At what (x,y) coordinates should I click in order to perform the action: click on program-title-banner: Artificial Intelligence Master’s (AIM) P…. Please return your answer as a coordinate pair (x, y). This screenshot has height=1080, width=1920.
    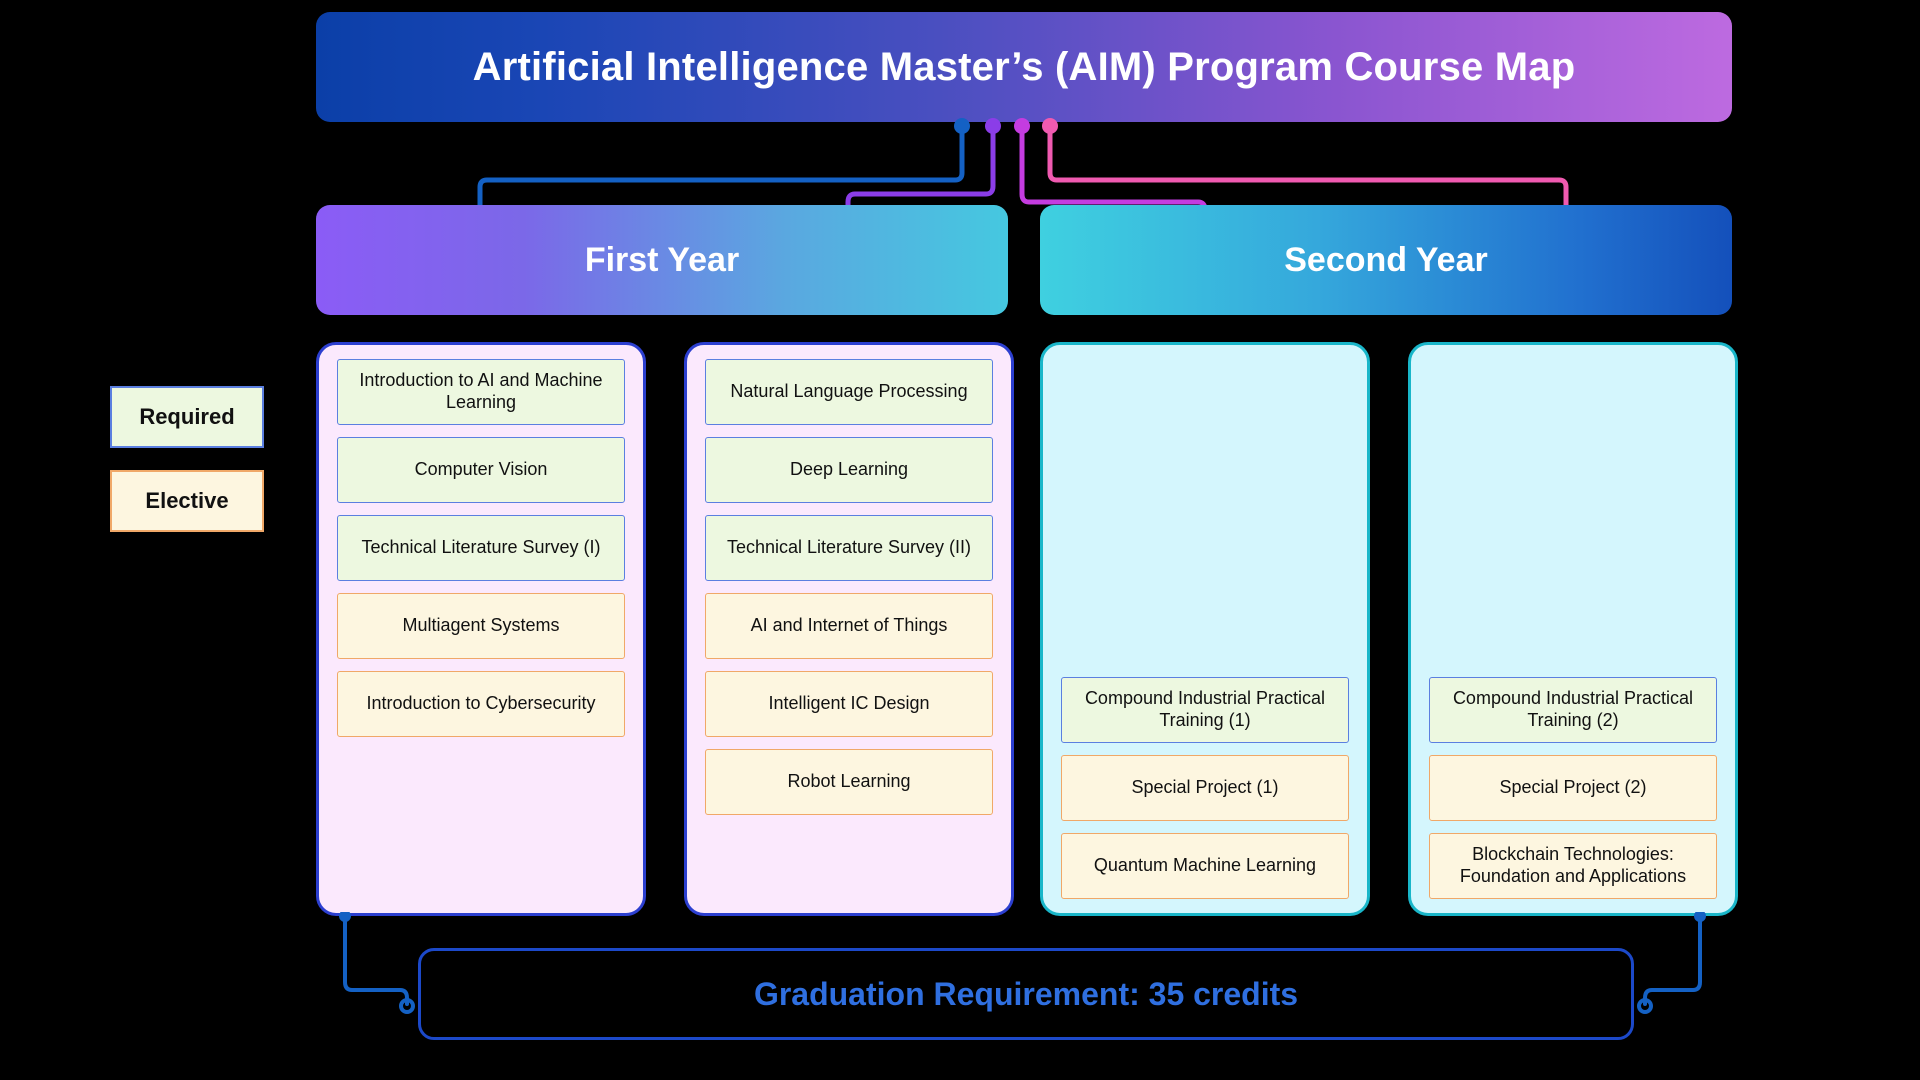
    Looking at the image, I should click on (1024, 67).